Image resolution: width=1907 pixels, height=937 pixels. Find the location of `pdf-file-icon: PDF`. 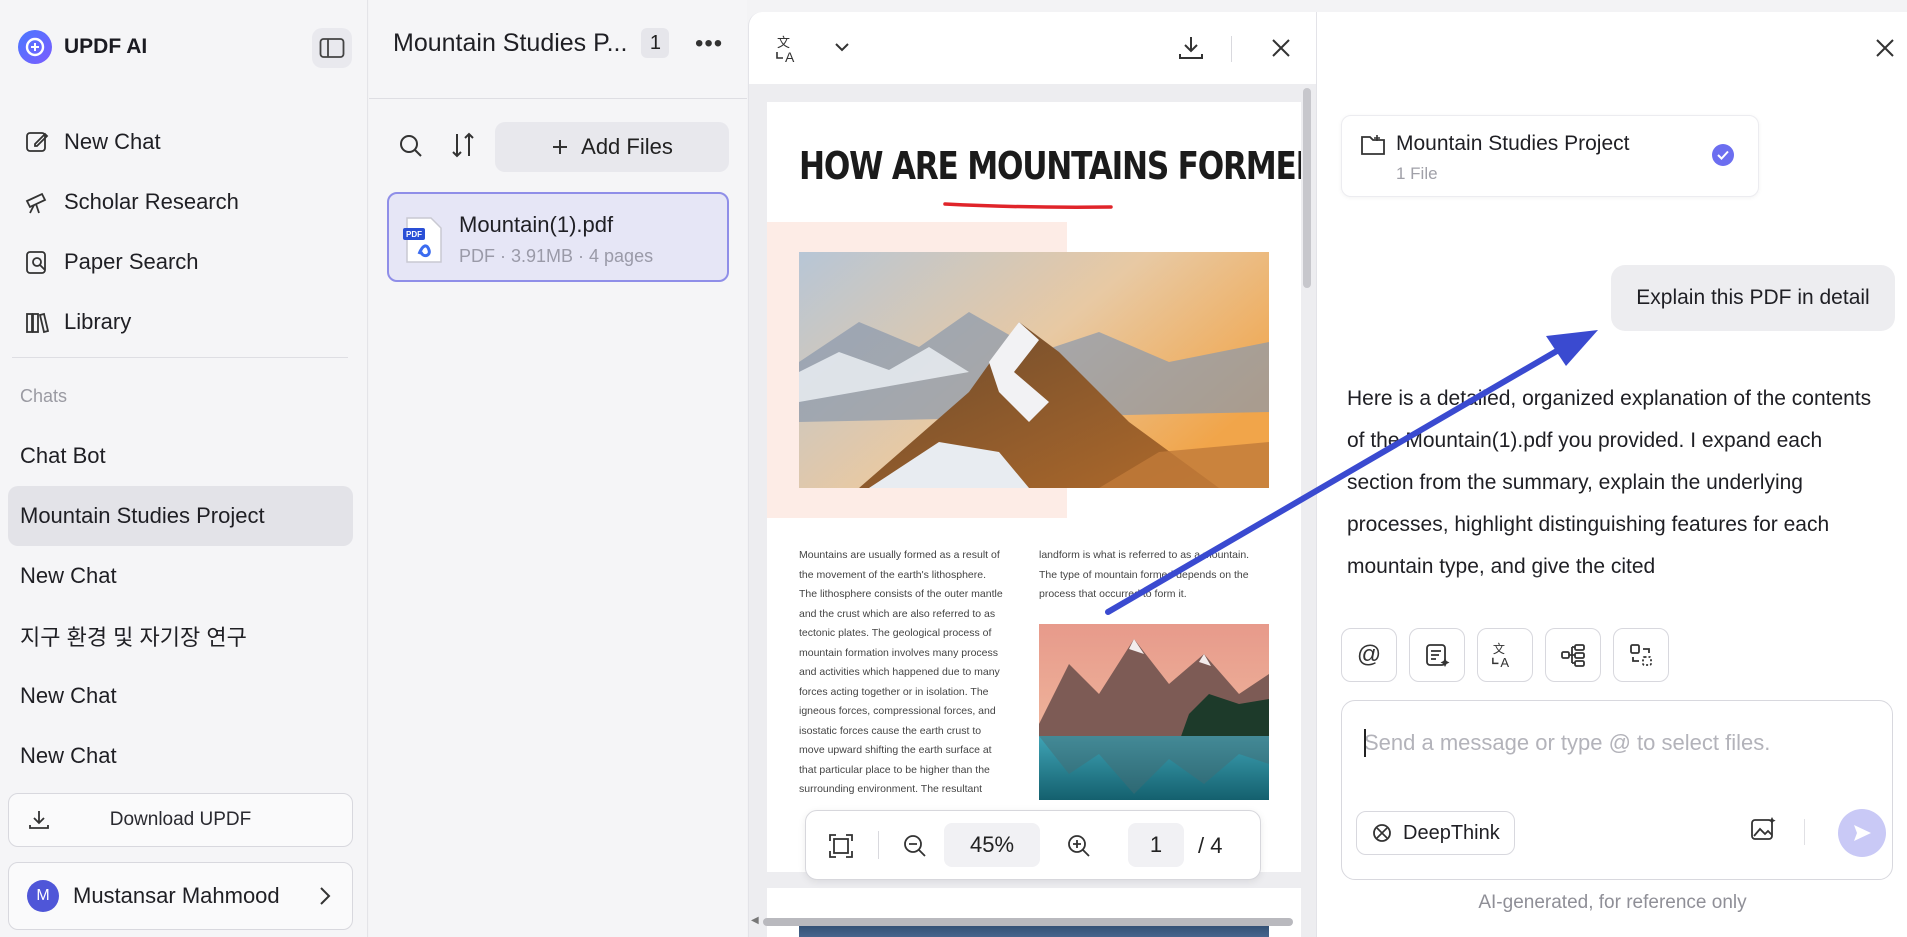

pdf-file-icon: PDF is located at coordinates (422, 240).